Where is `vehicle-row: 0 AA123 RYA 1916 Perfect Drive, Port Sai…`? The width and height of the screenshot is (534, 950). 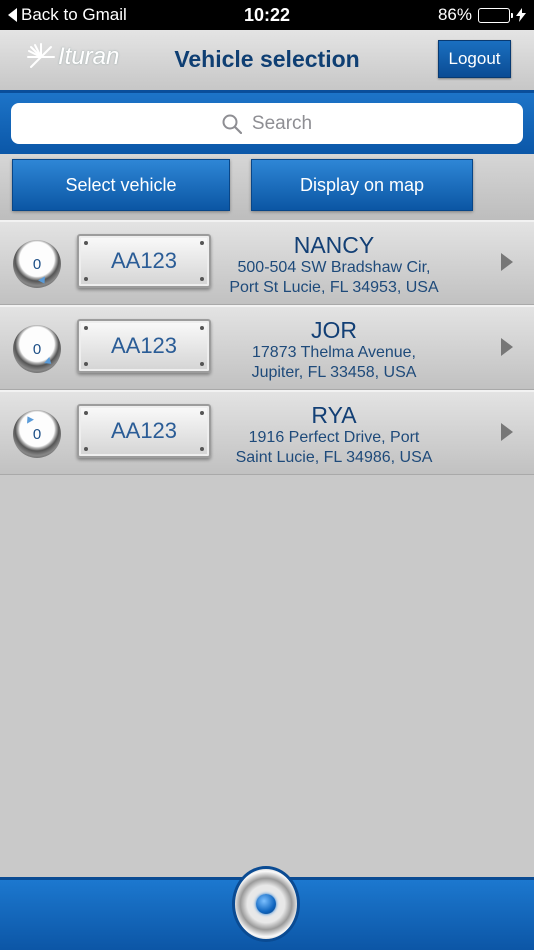 vehicle-row: 0 AA123 RYA 1916 Perfect Drive, Port Sai… is located at coordinates (267, 432).